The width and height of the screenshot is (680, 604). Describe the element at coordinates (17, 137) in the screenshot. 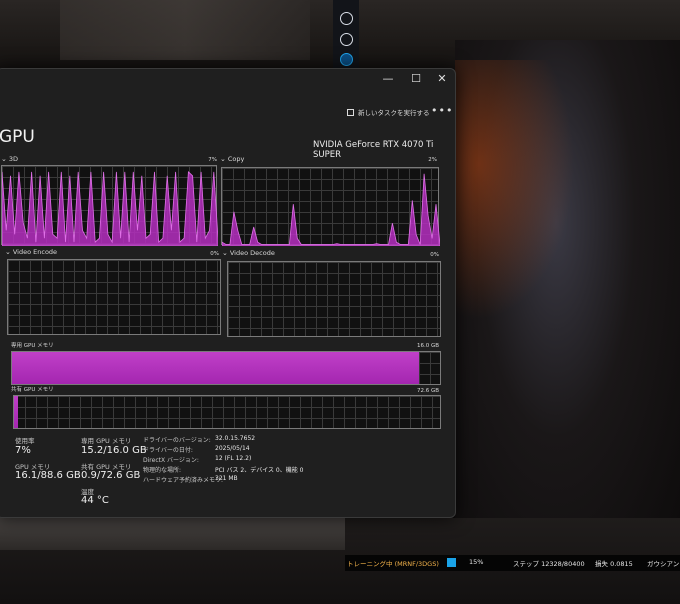

I see `page-title: GPU` at that location.